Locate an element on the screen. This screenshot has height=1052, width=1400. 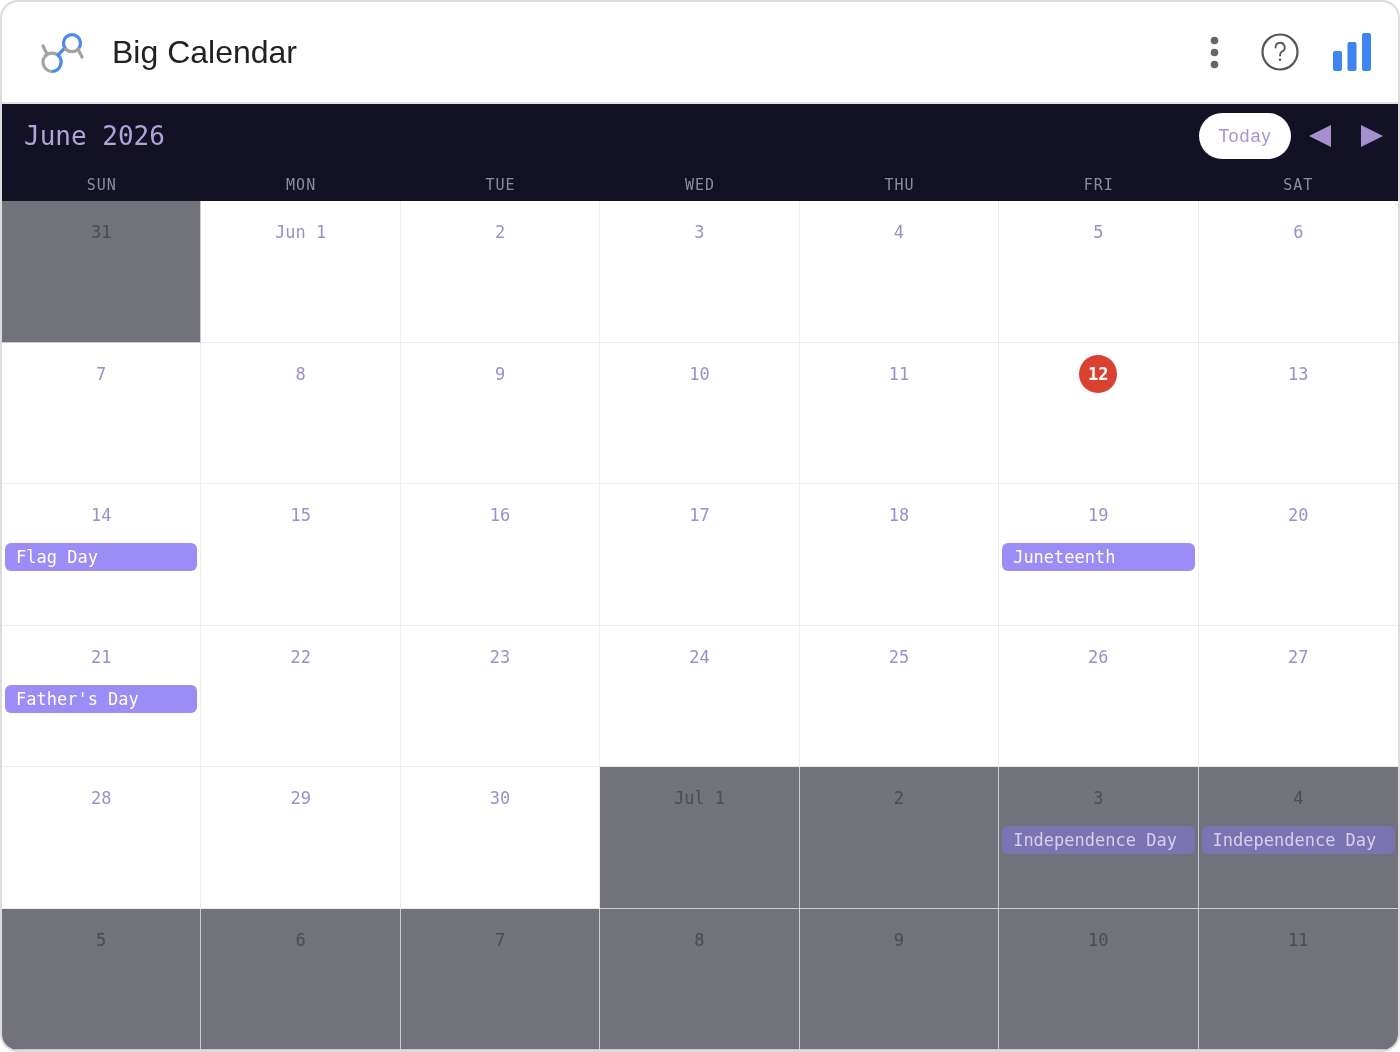
day-number: 29 is located at coordinates (300, 798).